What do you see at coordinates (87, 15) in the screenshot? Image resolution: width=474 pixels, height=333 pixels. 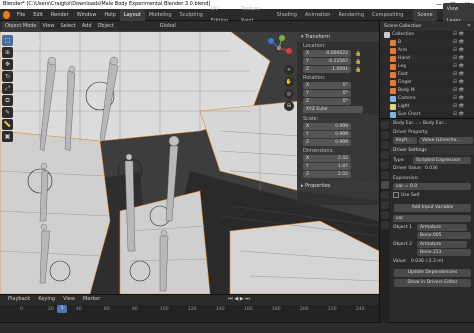 I see `menu-window: Window` at bounding box center [87, 15].